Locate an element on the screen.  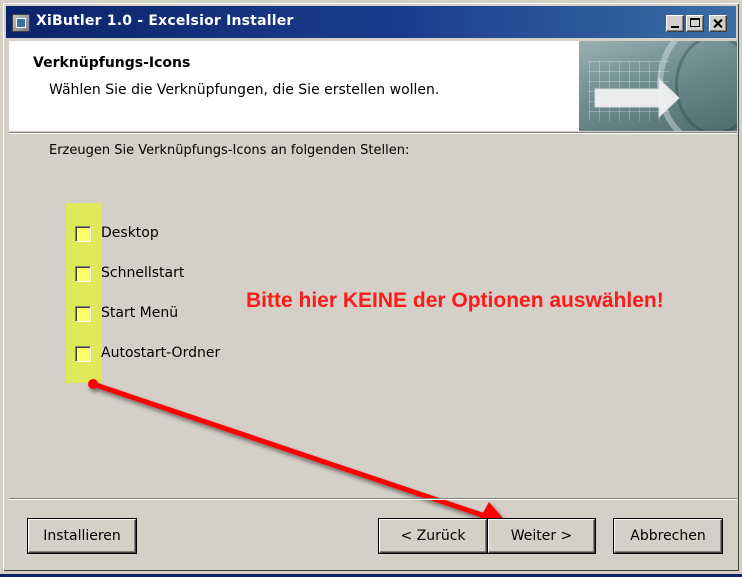
footer-separator is located at coordinates (373, 499).